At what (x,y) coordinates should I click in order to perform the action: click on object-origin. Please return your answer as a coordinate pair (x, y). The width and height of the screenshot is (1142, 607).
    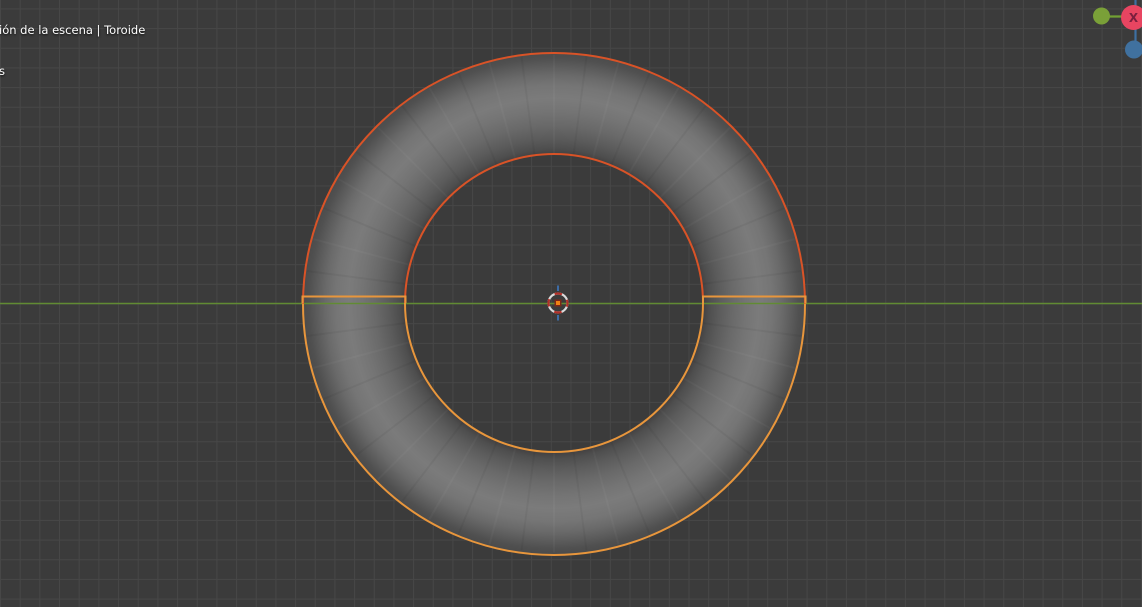
    Looking at the image, I should click on (558, 303).